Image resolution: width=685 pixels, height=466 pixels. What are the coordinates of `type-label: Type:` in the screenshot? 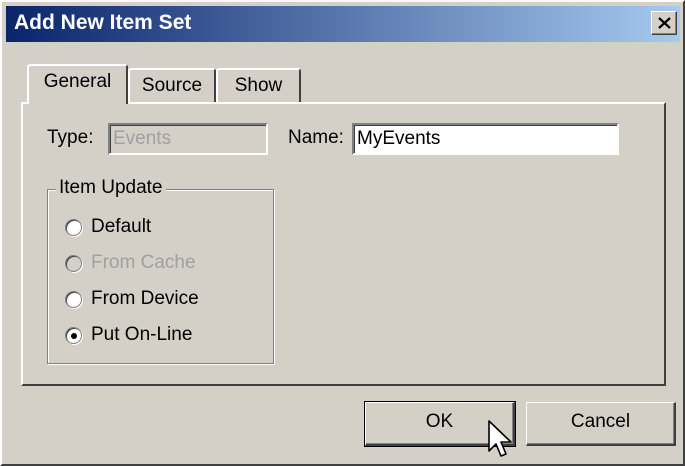 It's located at (70, 137).